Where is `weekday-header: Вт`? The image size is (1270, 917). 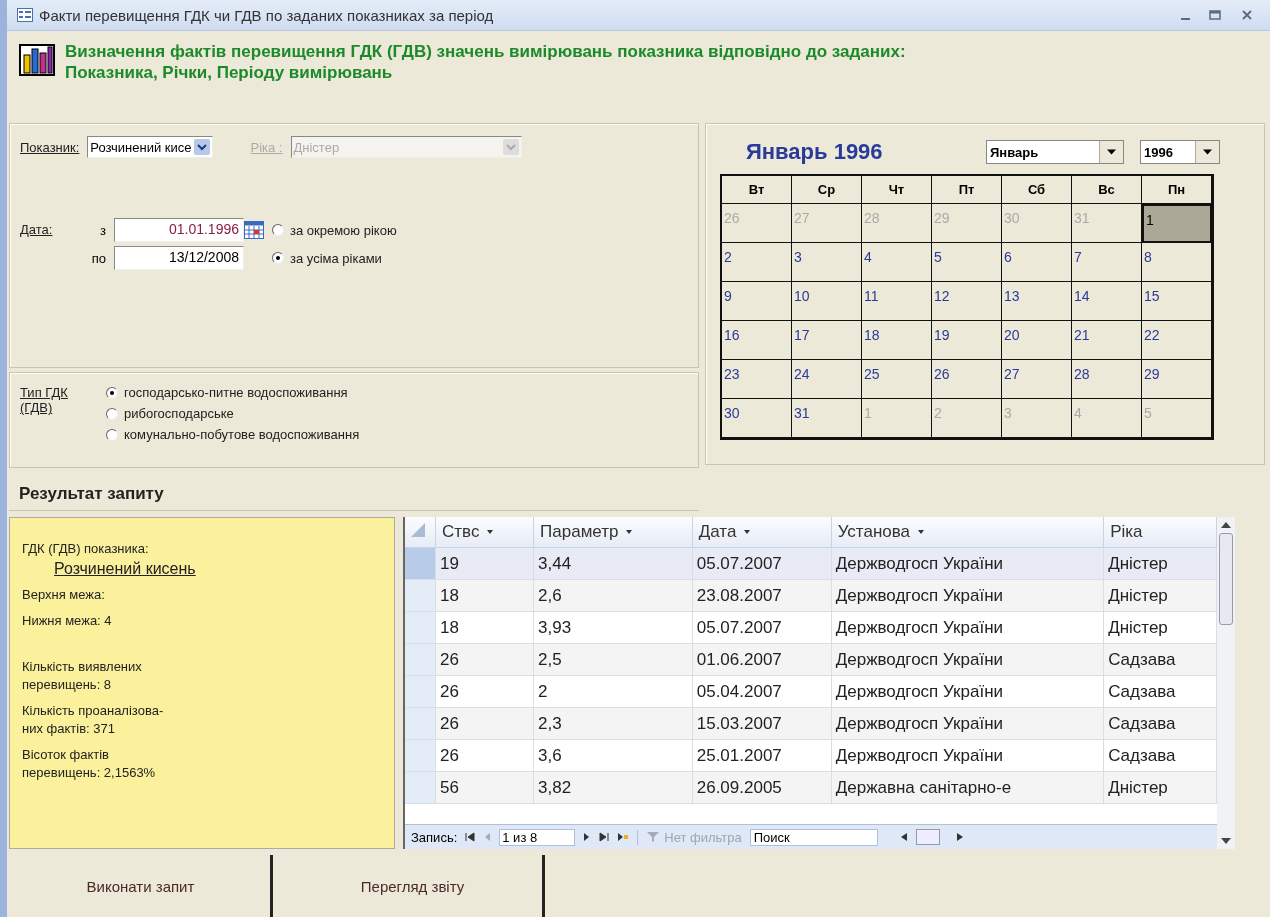
weekday-header: Вт is located at coordinates (757, 190).